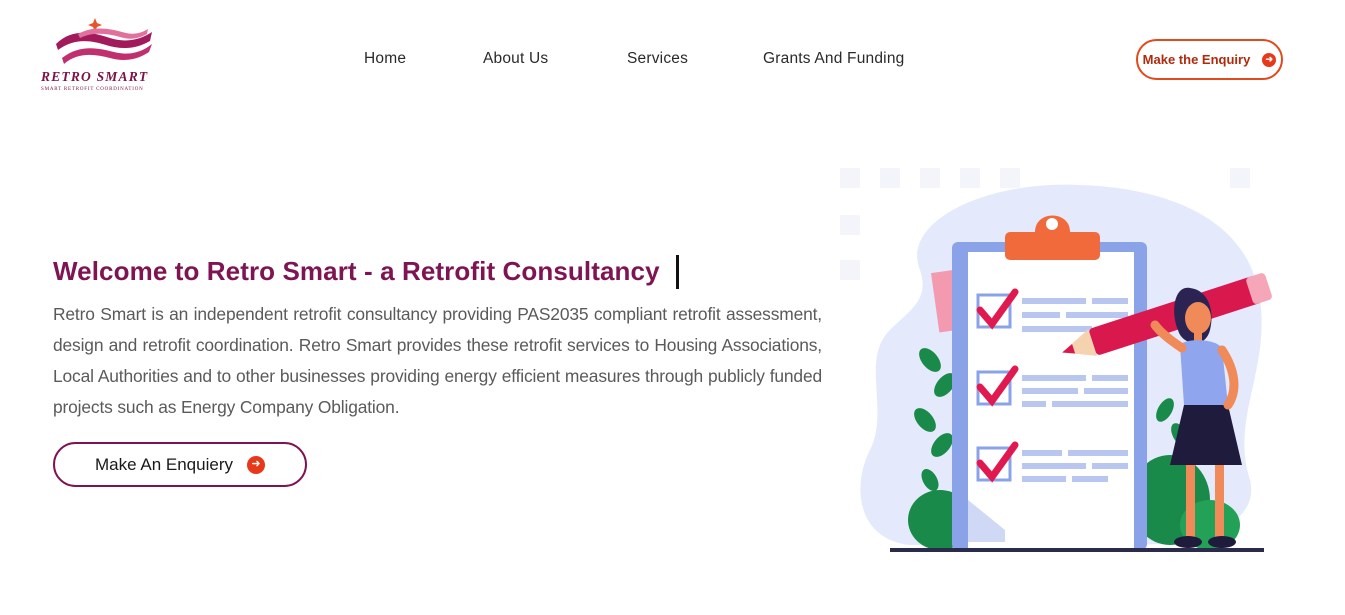 This screenshot has width=1345, height=615. I want to click on hero-enquiry-button: Make An Enquiery ➜, so click(180, 464).